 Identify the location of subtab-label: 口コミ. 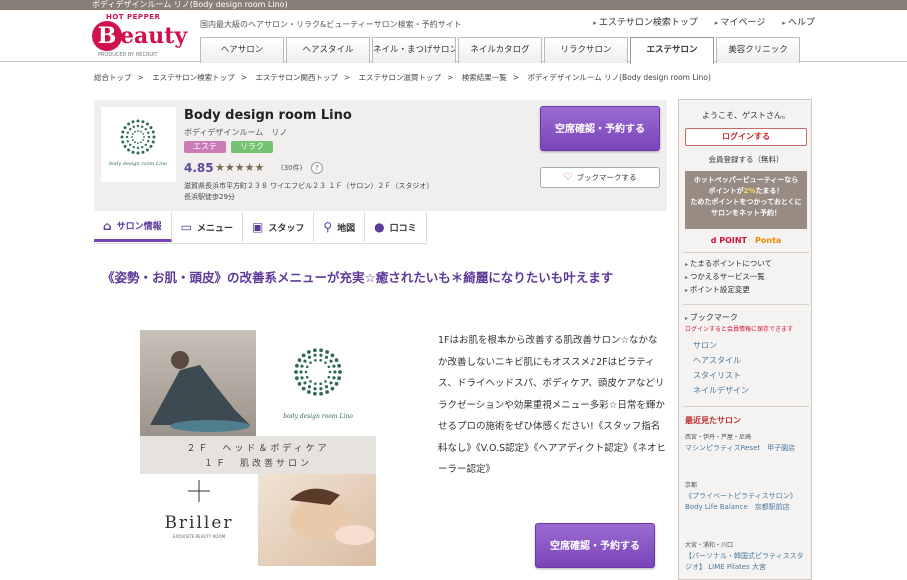
(403, 228).